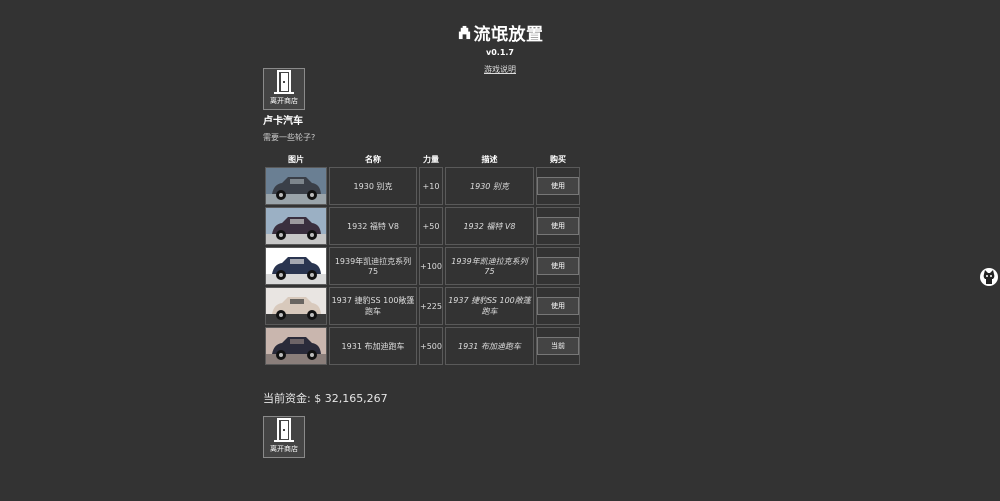 This screenshot has height=501, width=1000. I want to click on column-header-buy: 购买, so click(557, 159).